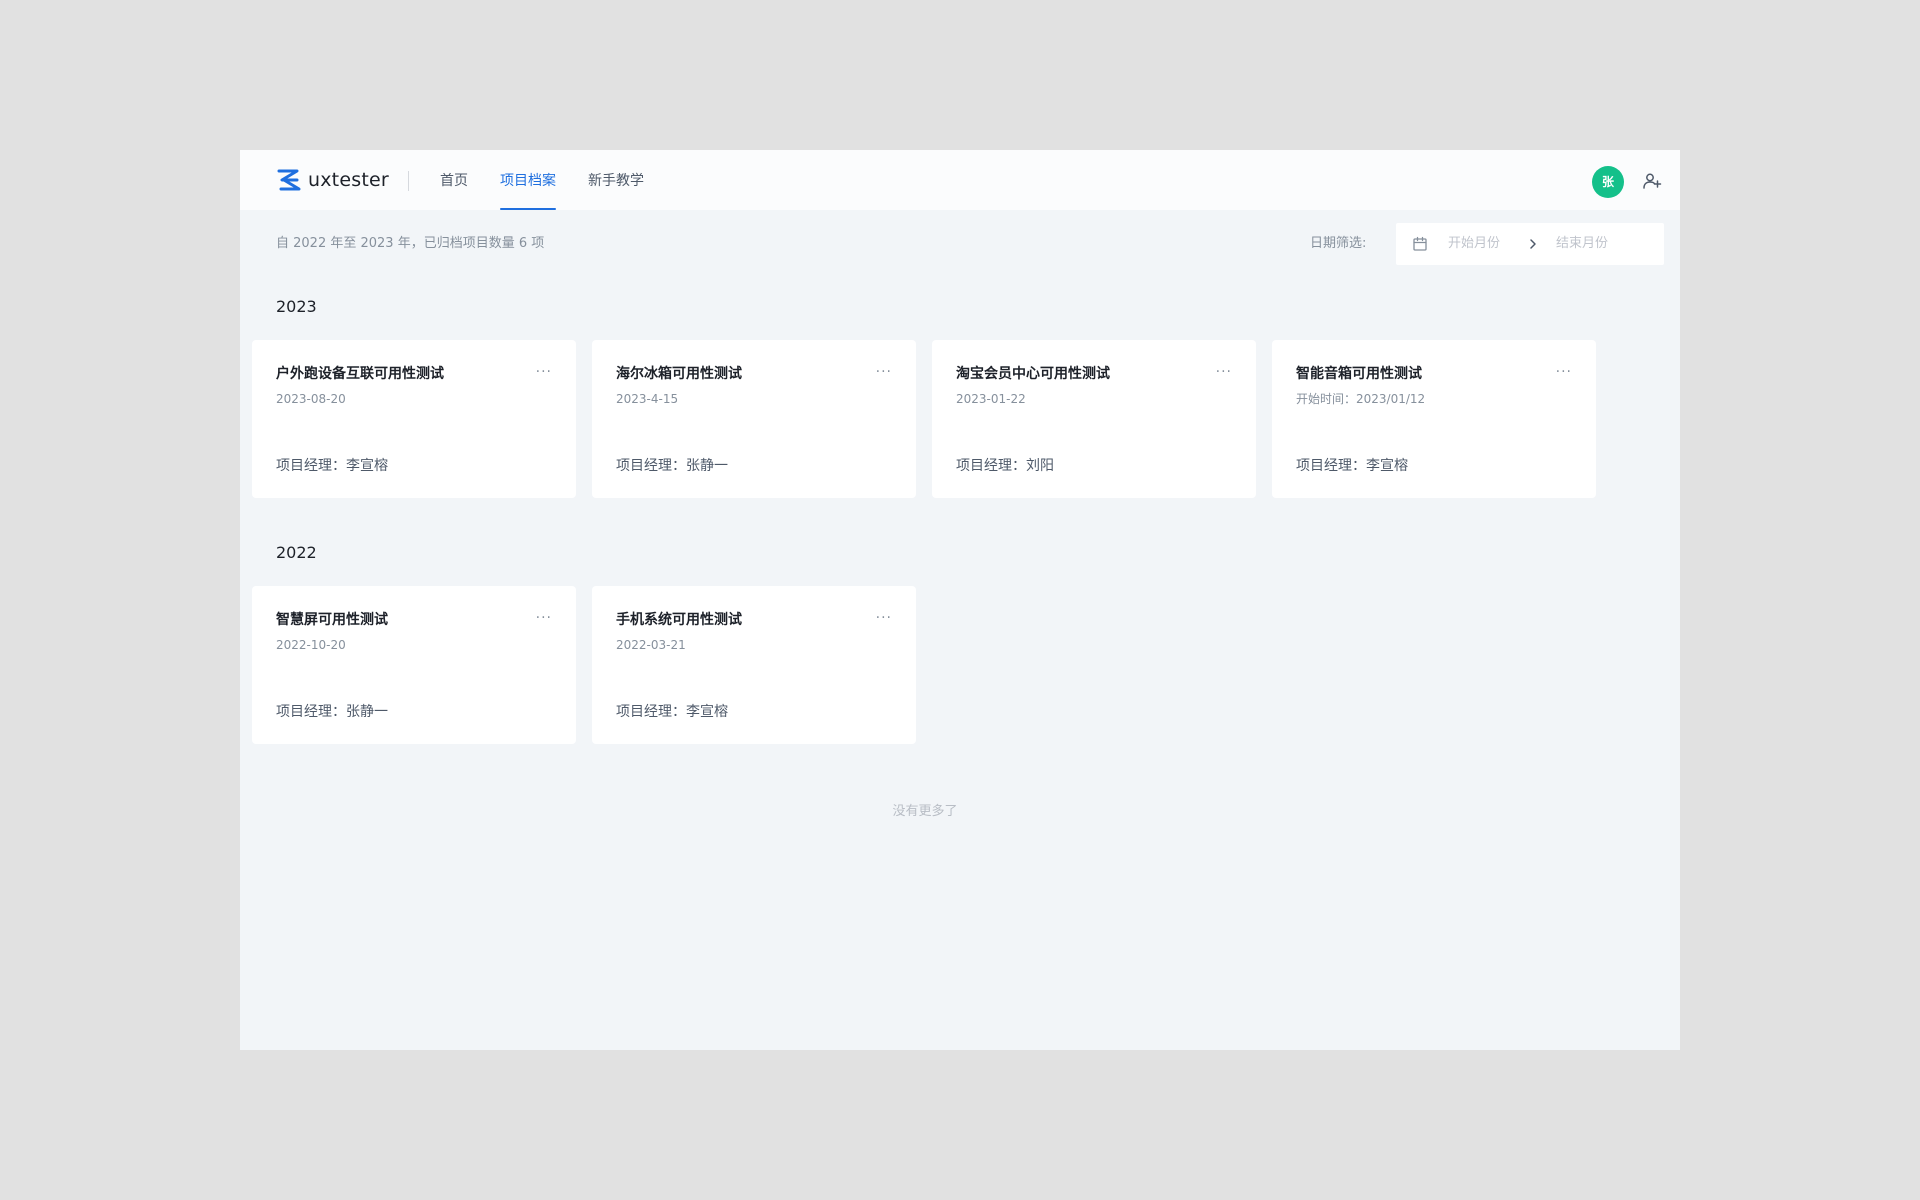 This screenshot has height=1200, width=1920. I want to click on project-title: 淘宝会员中心可用性测试, so click(1033, 374).